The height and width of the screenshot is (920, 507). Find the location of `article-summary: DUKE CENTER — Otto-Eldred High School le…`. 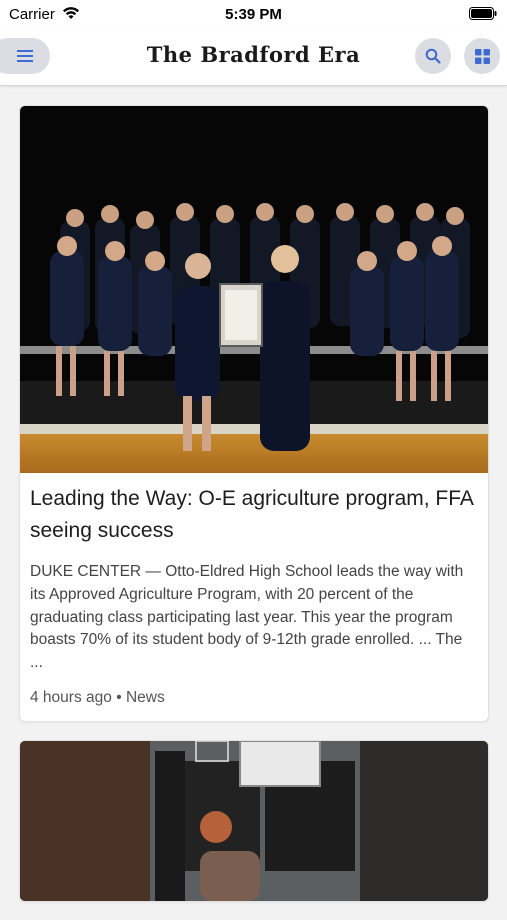

article-summary: DUKE CENTER — Otto-Eldred High School le… is located at coordinates (247, 617).